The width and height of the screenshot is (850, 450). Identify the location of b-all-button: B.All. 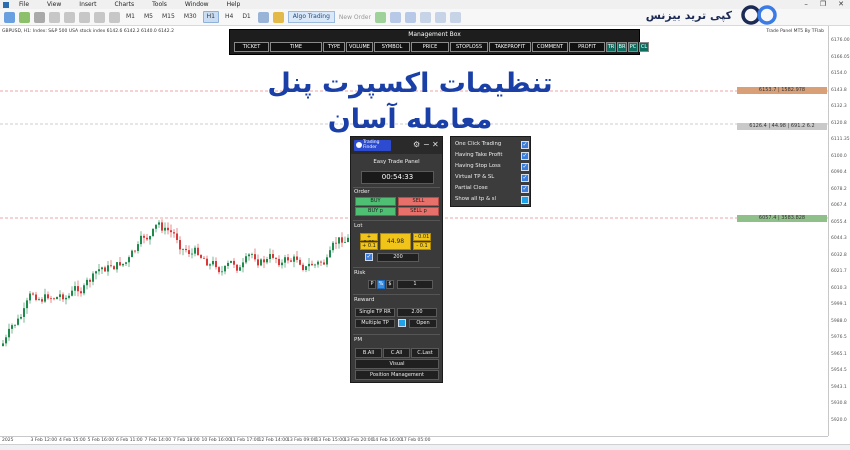
(368, 353).